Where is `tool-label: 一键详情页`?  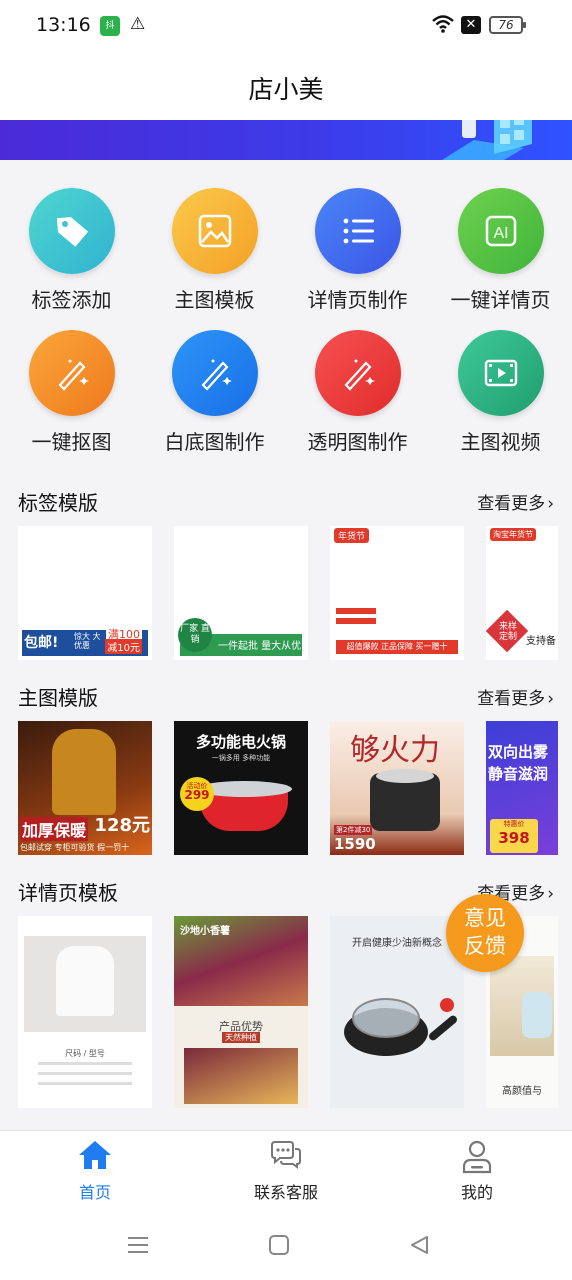
tool-label: 一键详情页 is located at coordinates (500, 300).